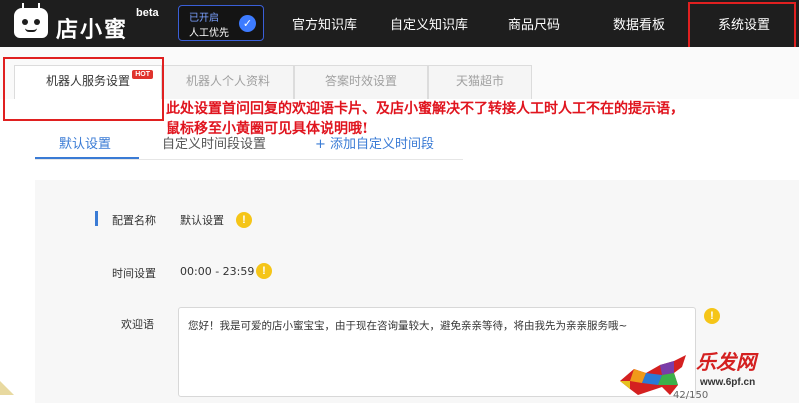 Image resolution: width=799 pixels, height=403 pixels. I want to click on beta-label: beta, so click(147, 13).